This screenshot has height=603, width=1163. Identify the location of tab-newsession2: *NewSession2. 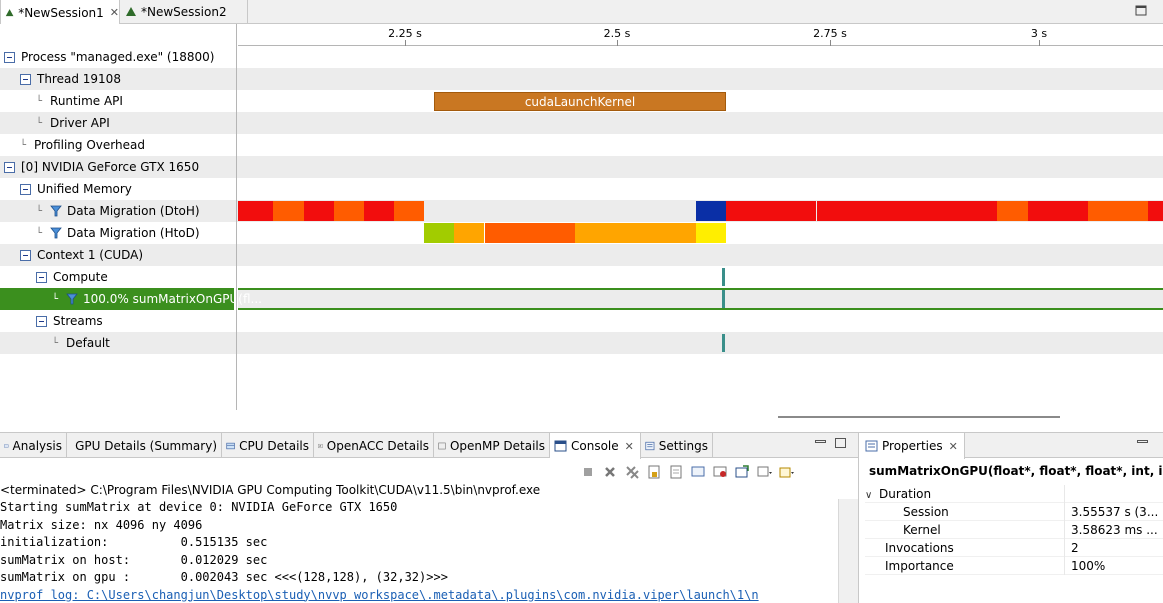
(184, 12).